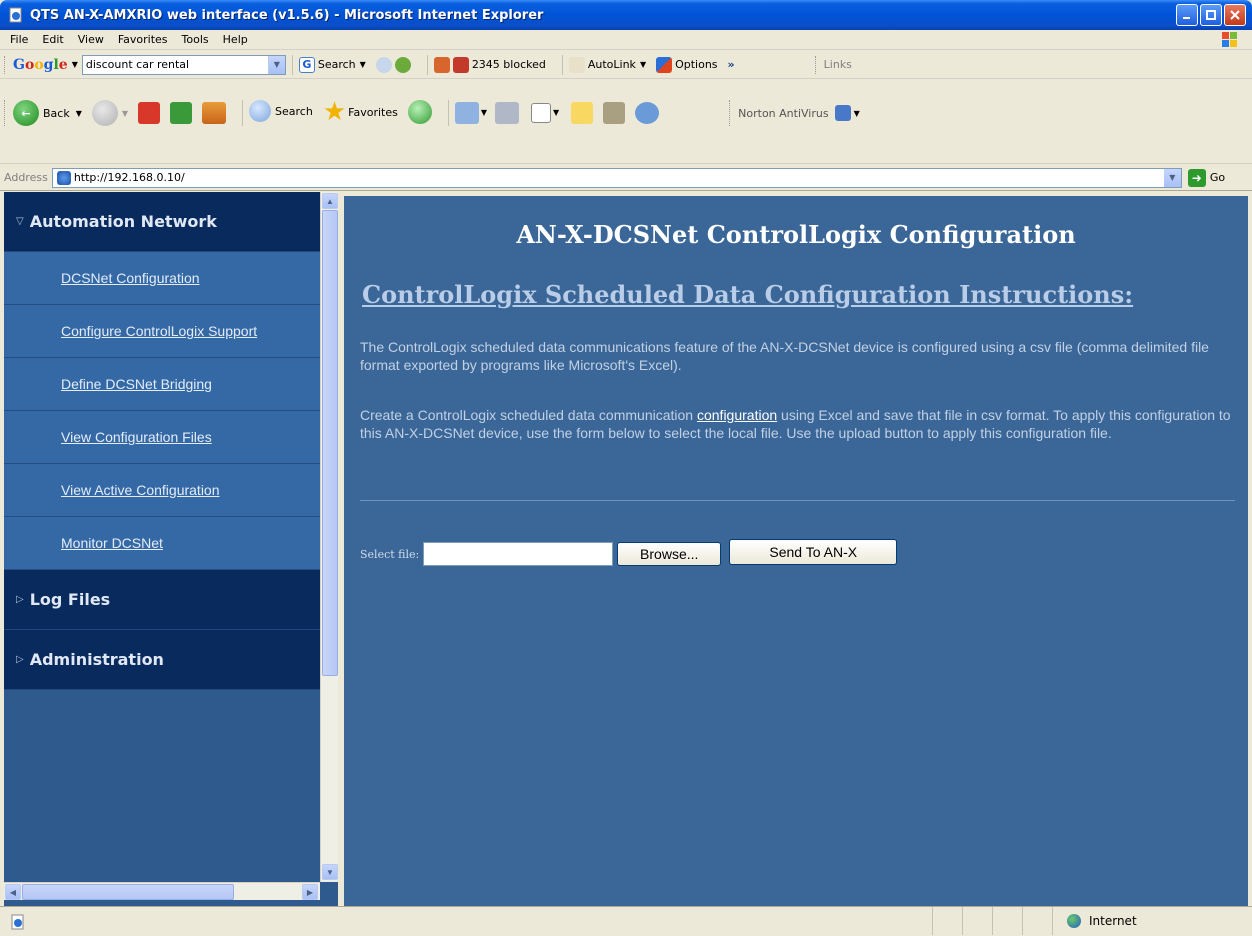 This screenshot has height=936, width=1252. Describe the element at coordinates (1217, 177) in the screenshot. I see `go-label: Go` at that location.